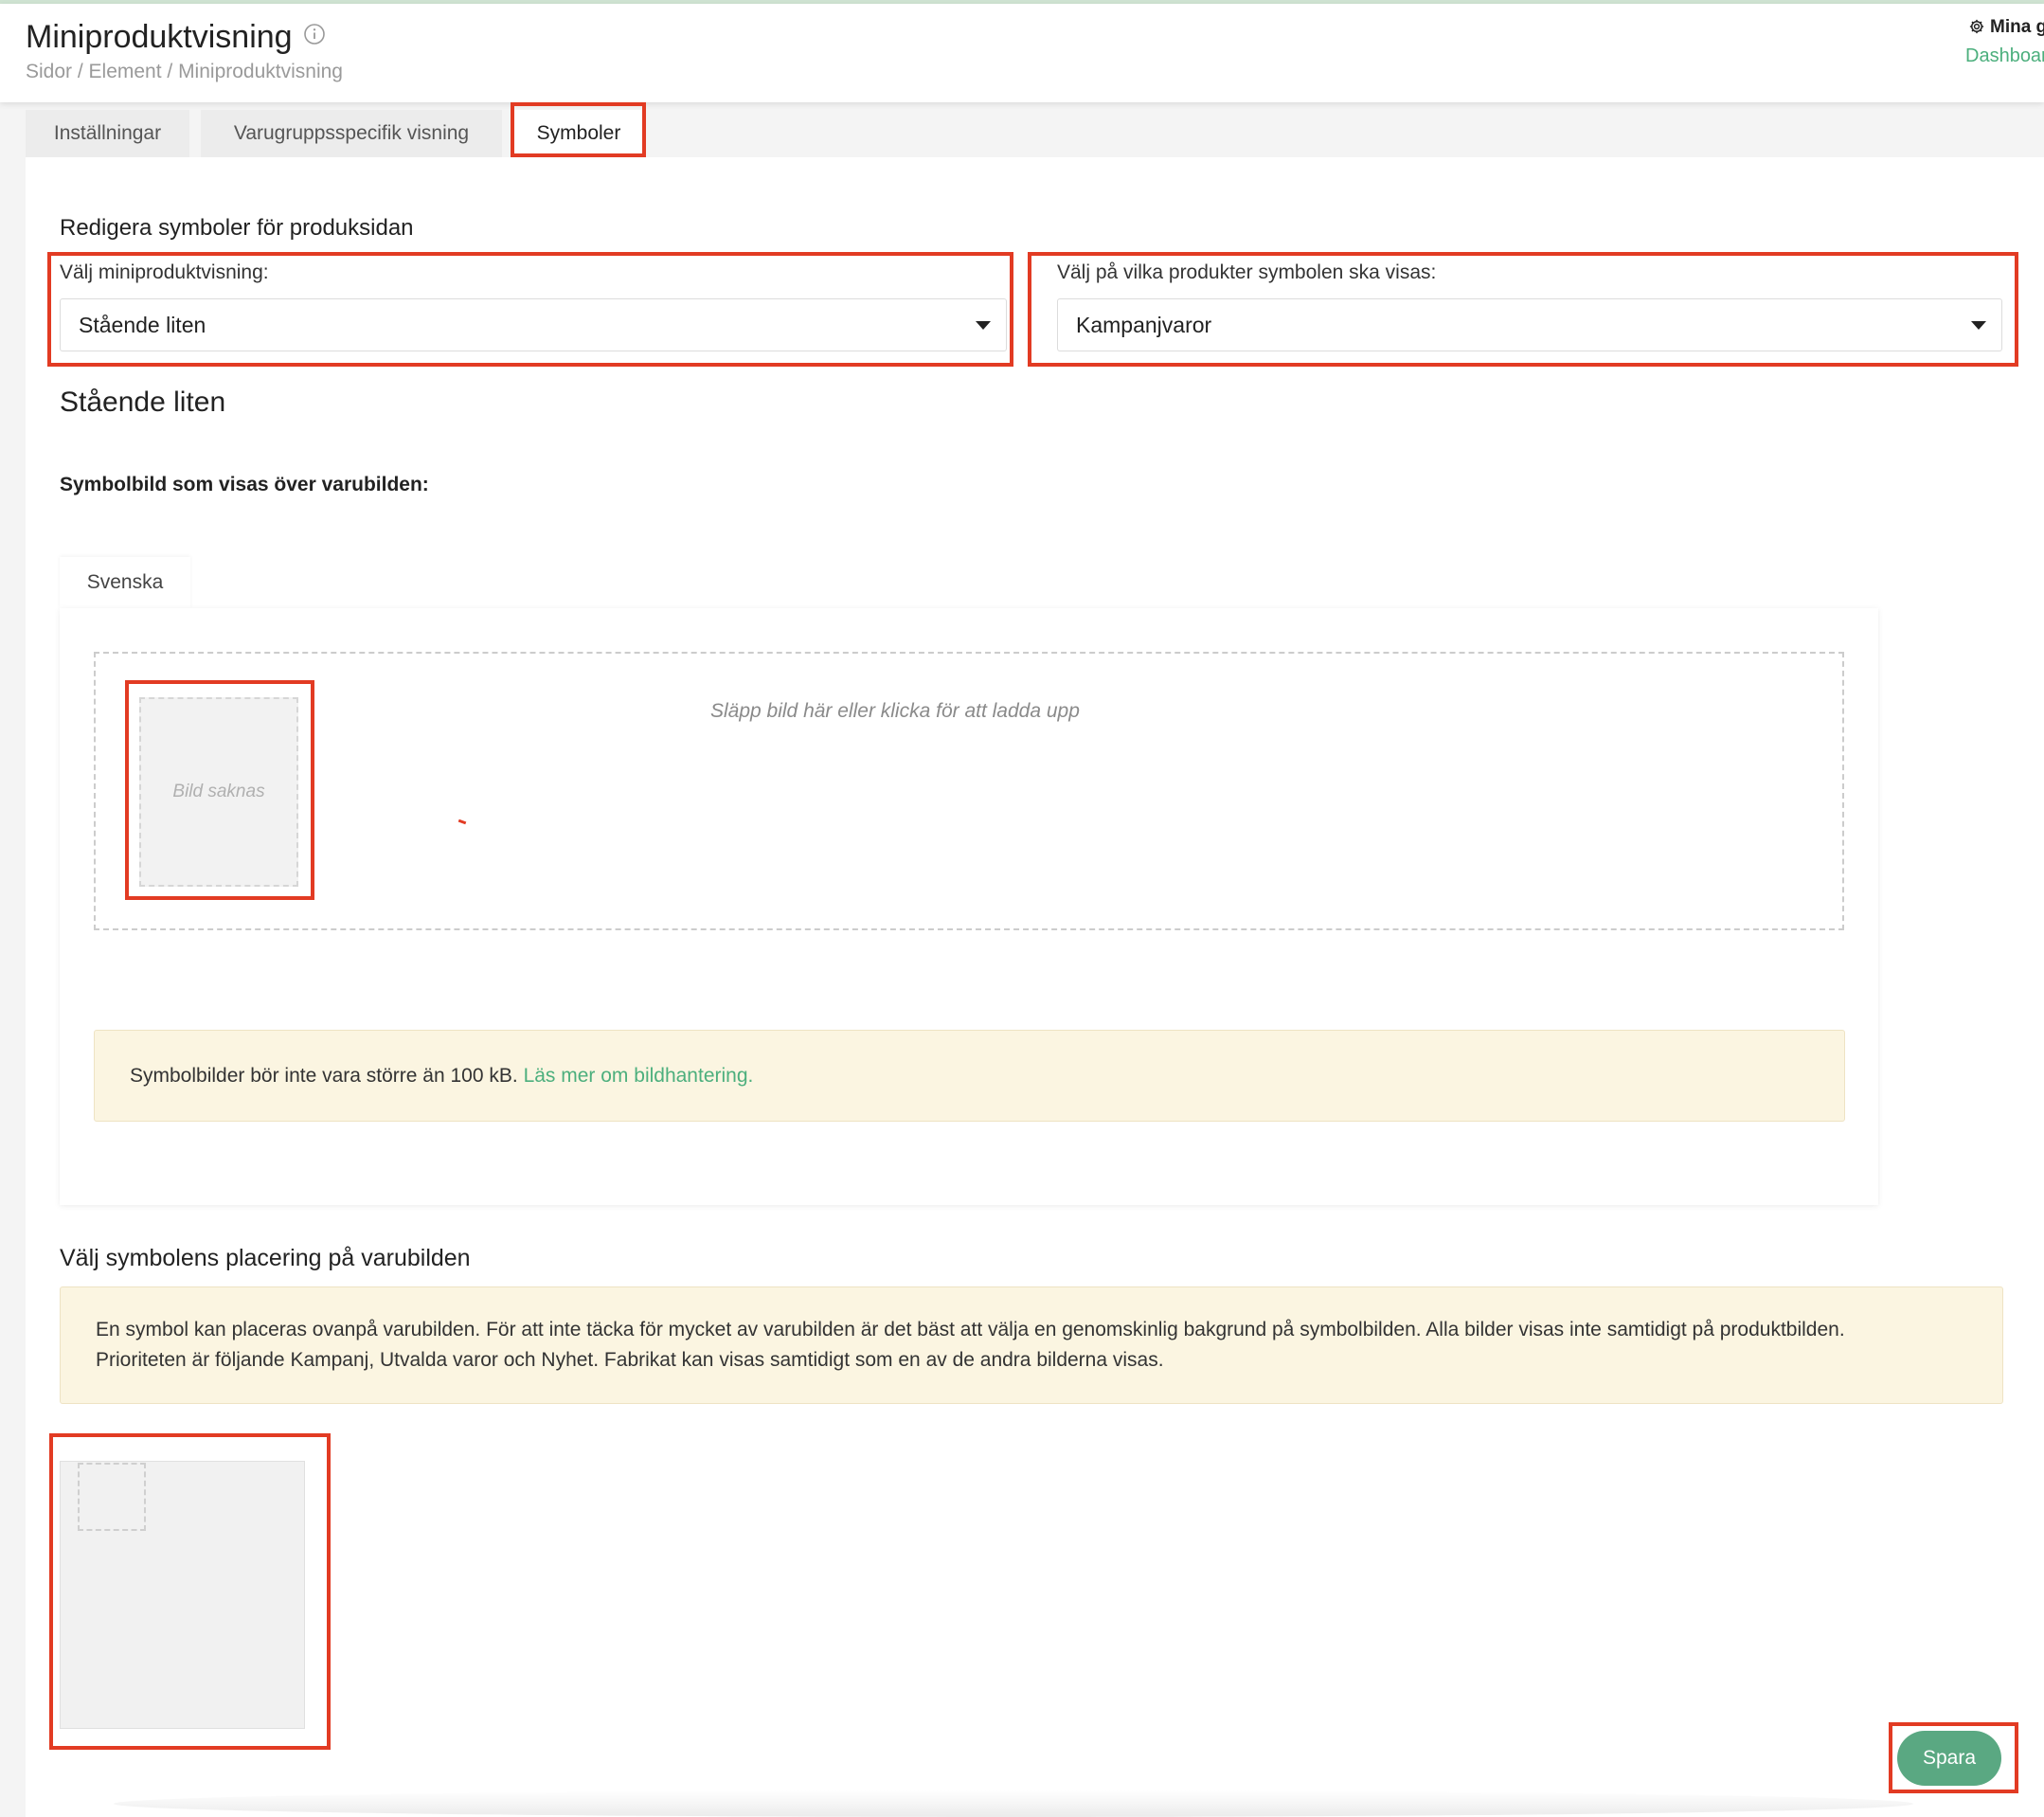 The height and width of the screenshot is (1817, 2044). I want to click on products-select-value: Kampanjvaror, so click(1144, 325).